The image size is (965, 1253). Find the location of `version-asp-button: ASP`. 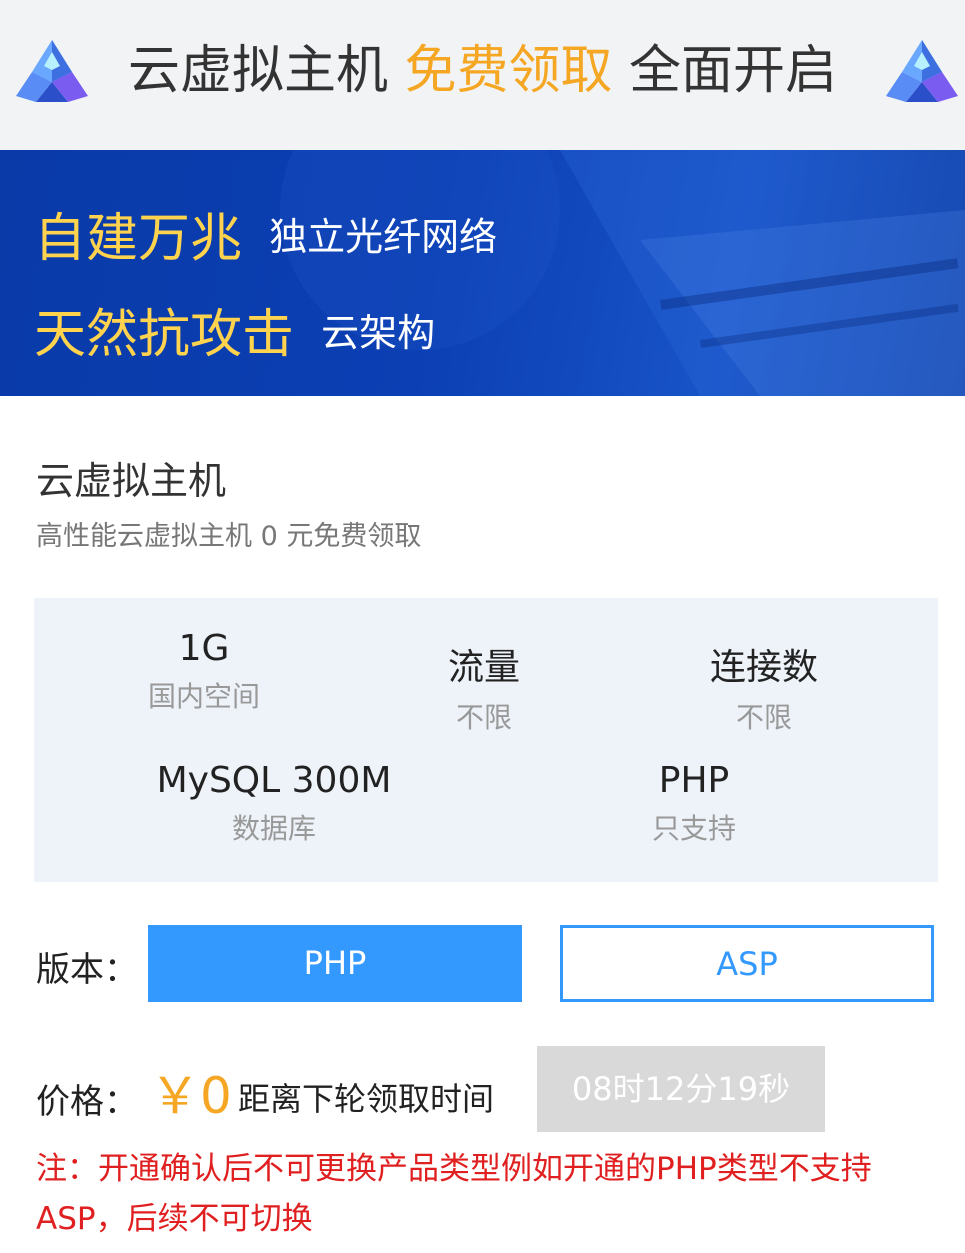

version-asp-button: ASP is located at coordinates (747, 963).